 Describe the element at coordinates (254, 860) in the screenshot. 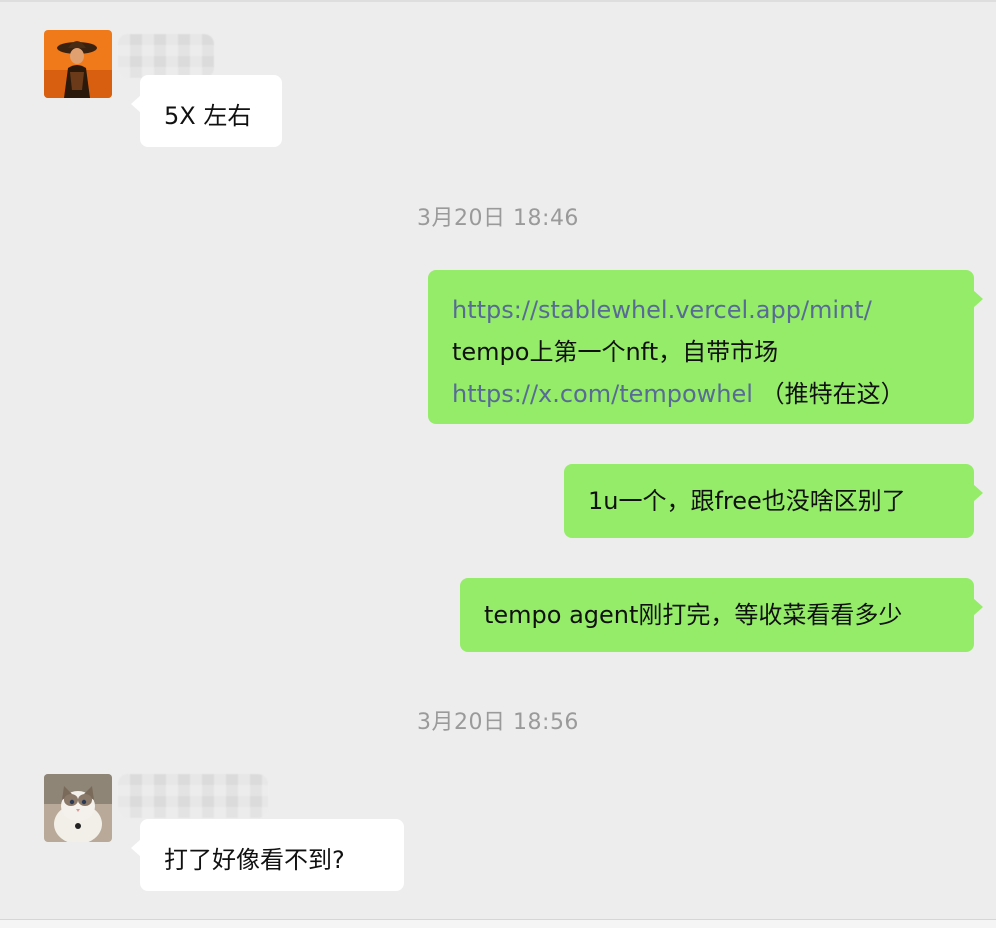

I see `message-text: 打了好像看不到?` at that location.